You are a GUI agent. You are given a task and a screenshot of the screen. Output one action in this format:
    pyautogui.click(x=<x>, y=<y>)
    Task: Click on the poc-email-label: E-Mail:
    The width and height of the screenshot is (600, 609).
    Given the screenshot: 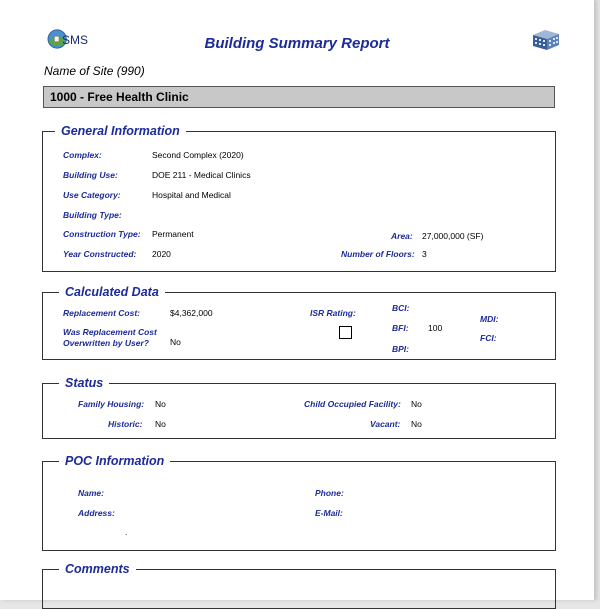 What is the action you would take?
    pyautogui.click(x=329, y=513)
    